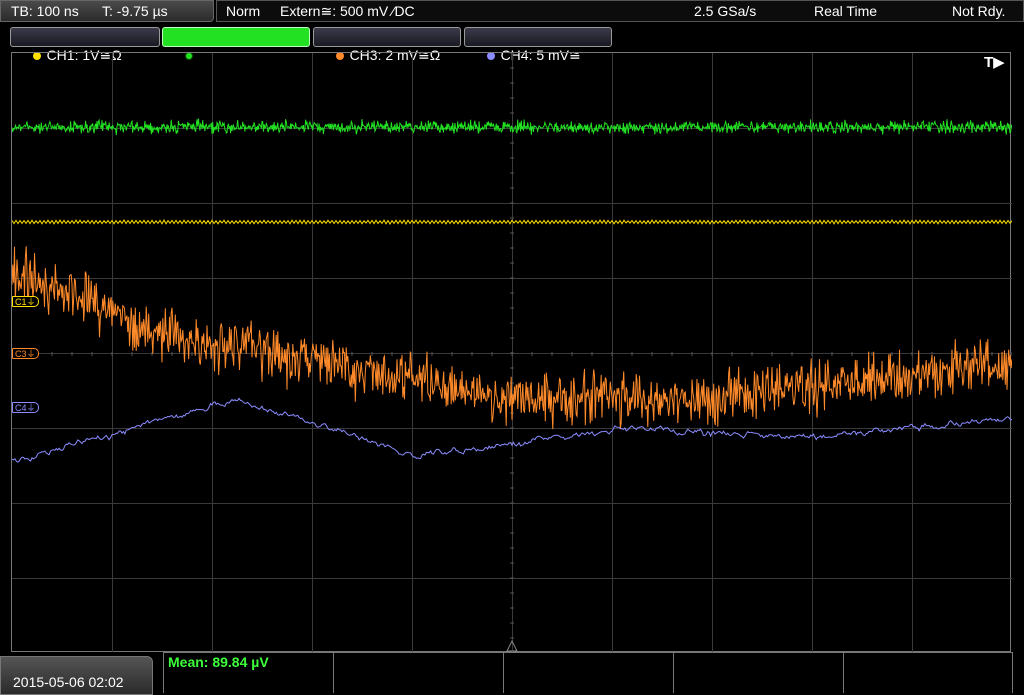 This screenshot has width=1024, height=695. I want to click on ch3-ground-marker: C3⏚, so click(25, 353).